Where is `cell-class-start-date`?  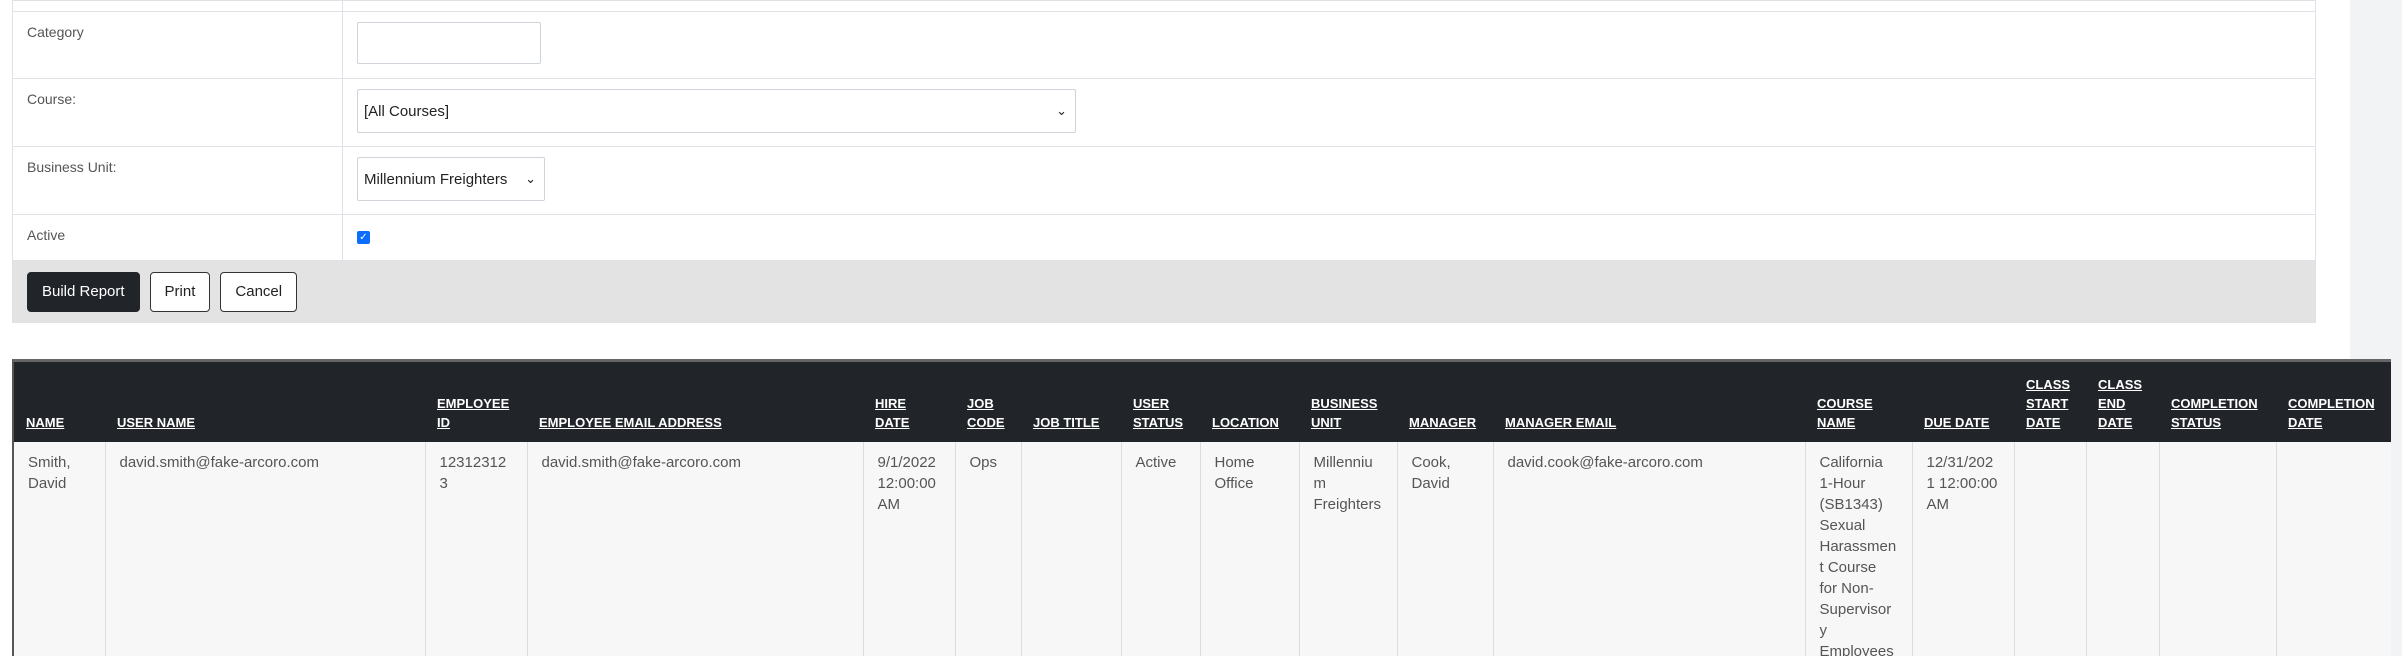
cell-class-start-date is located at coordinates (2050, 549).